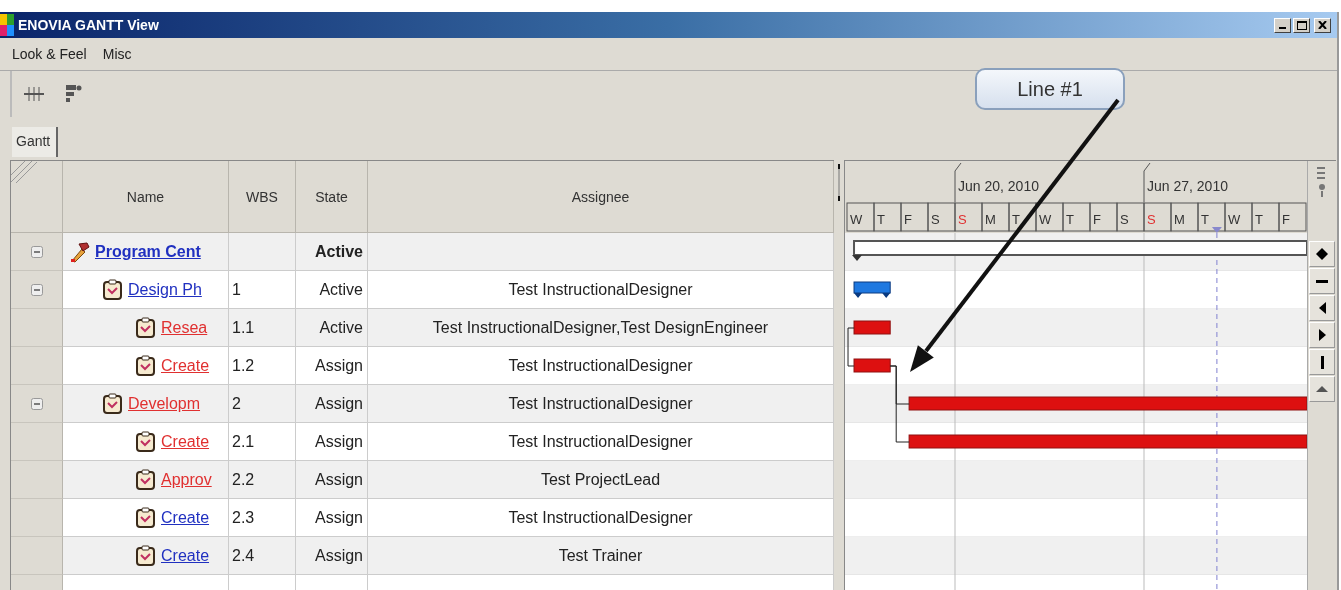 Image resolution: width=1341 pixels, height=590 pixels. I want to click on table-cell: 2.2, so click(262, 480).